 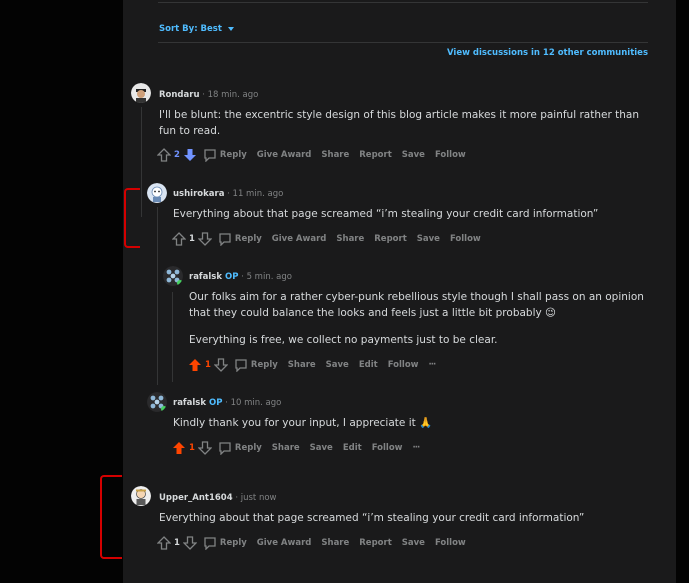 What do you see at coordinates (240, 277) in the screenshot?
I see `comment-meta: rafalsk OP · 5 min. ago` at bounding box center [240, 277].